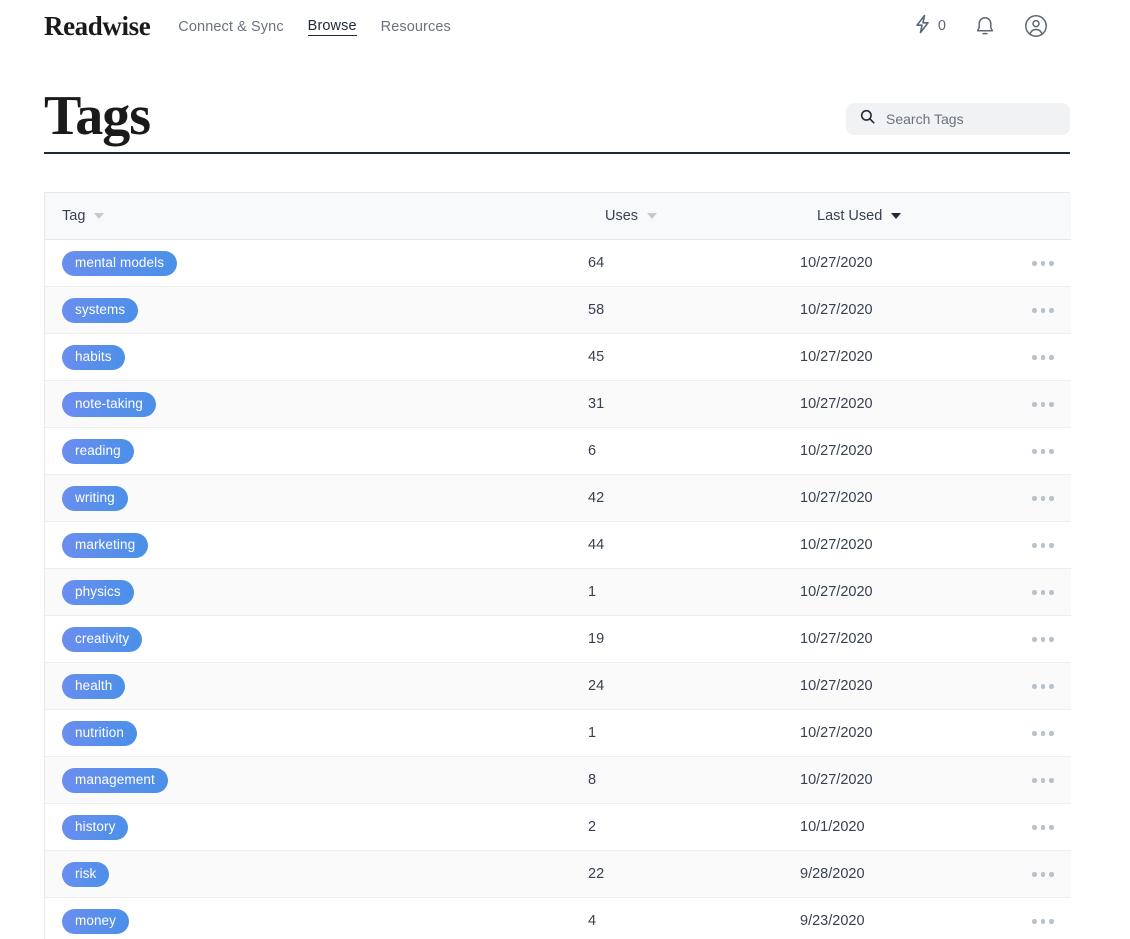 The height and width of the screenshot is (939, 1130). Describe the element at coordinates (74, 216) in the screenshot. I see `column-header-tag-label: Tag` at that location.